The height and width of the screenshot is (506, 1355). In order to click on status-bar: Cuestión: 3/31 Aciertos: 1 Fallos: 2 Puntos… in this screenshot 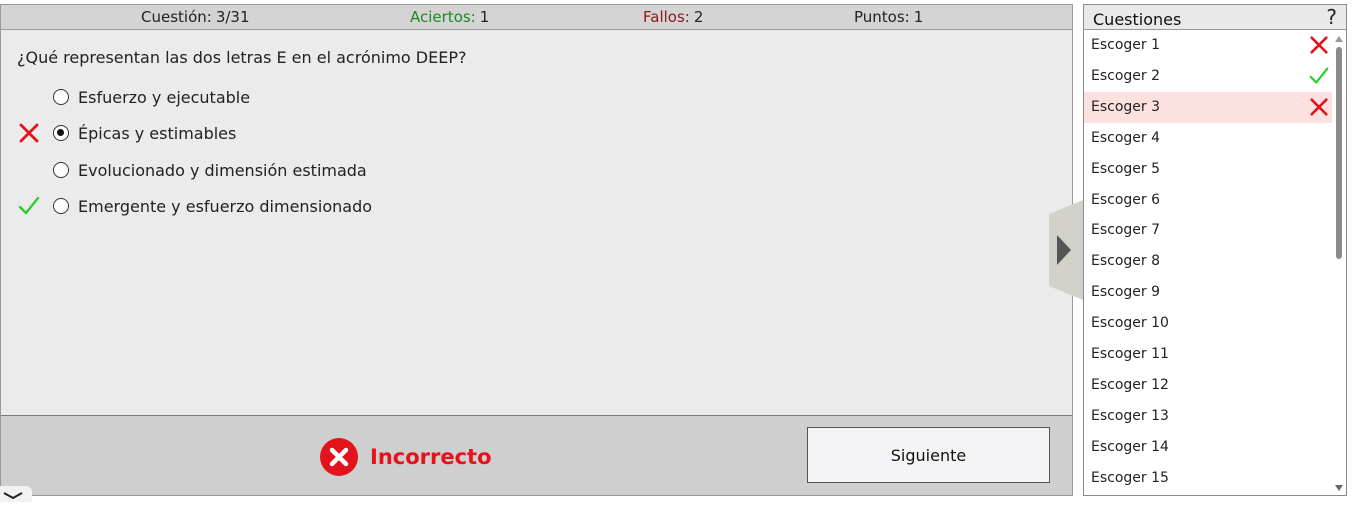, I will do `click(536, 17)`.